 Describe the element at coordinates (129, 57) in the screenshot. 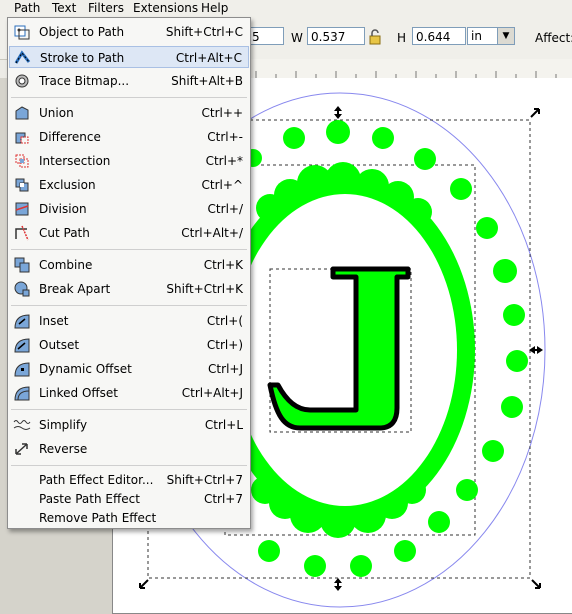

I see `menu-item-stroke-to-path: Stroke to Path Ctrl+Alt+C` at that location.